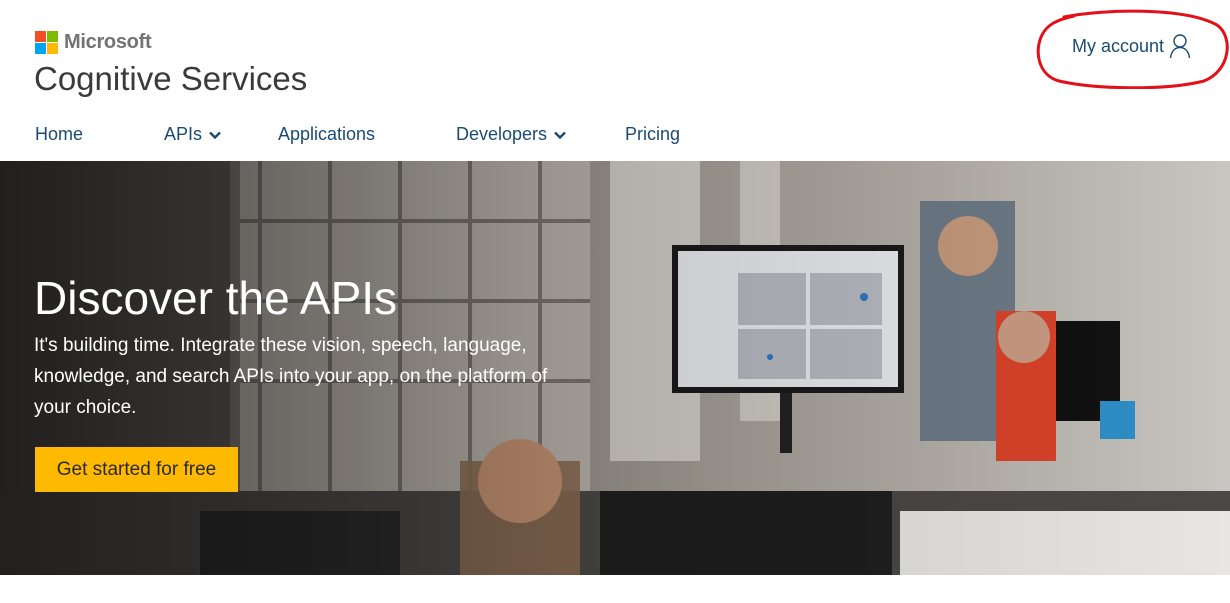 Image resolution: width=1230 pixels, height=603 pixels. I want to click on microsoft-logo: Microsoft, so click(93, 42).